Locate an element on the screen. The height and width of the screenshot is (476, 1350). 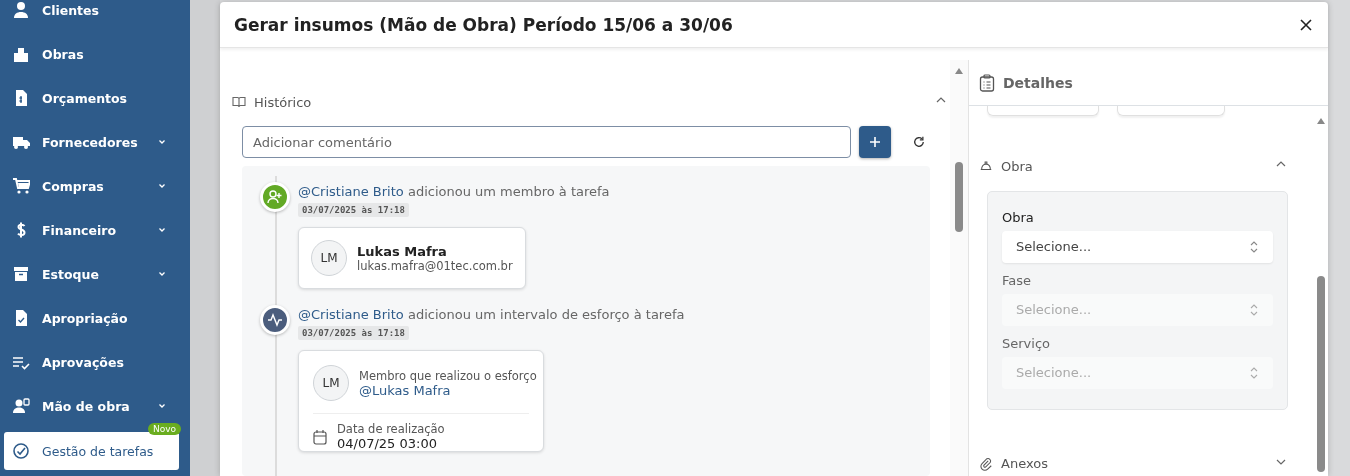
building-icon is located at coordinates (21, 54).